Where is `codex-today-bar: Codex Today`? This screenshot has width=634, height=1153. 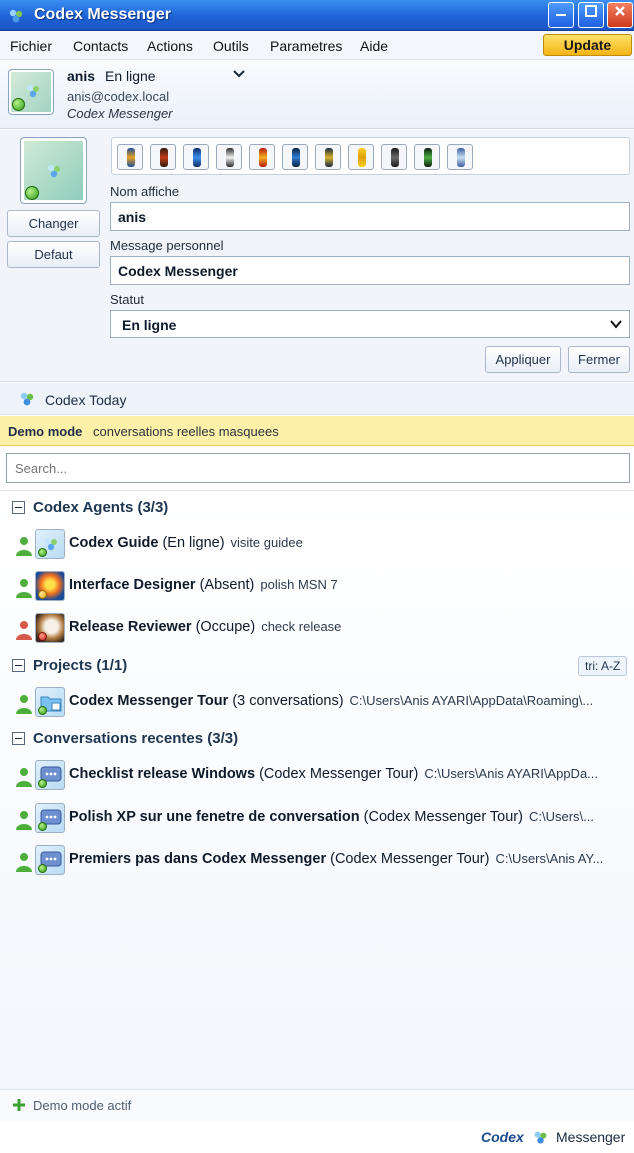 codex-today-bar: Codex Today is located at coordinates (317, 399).